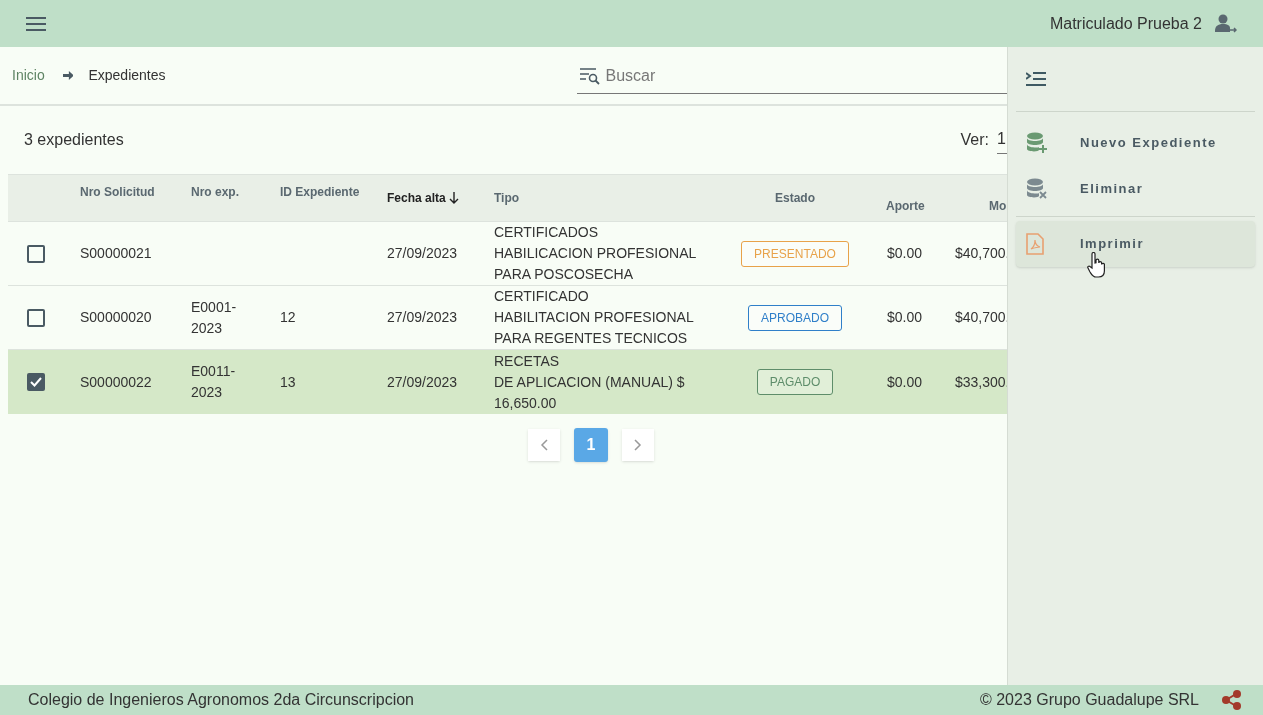  I want to click on table-cell-text: DE APLICACION (MANUAL) $, so click(590, 382).